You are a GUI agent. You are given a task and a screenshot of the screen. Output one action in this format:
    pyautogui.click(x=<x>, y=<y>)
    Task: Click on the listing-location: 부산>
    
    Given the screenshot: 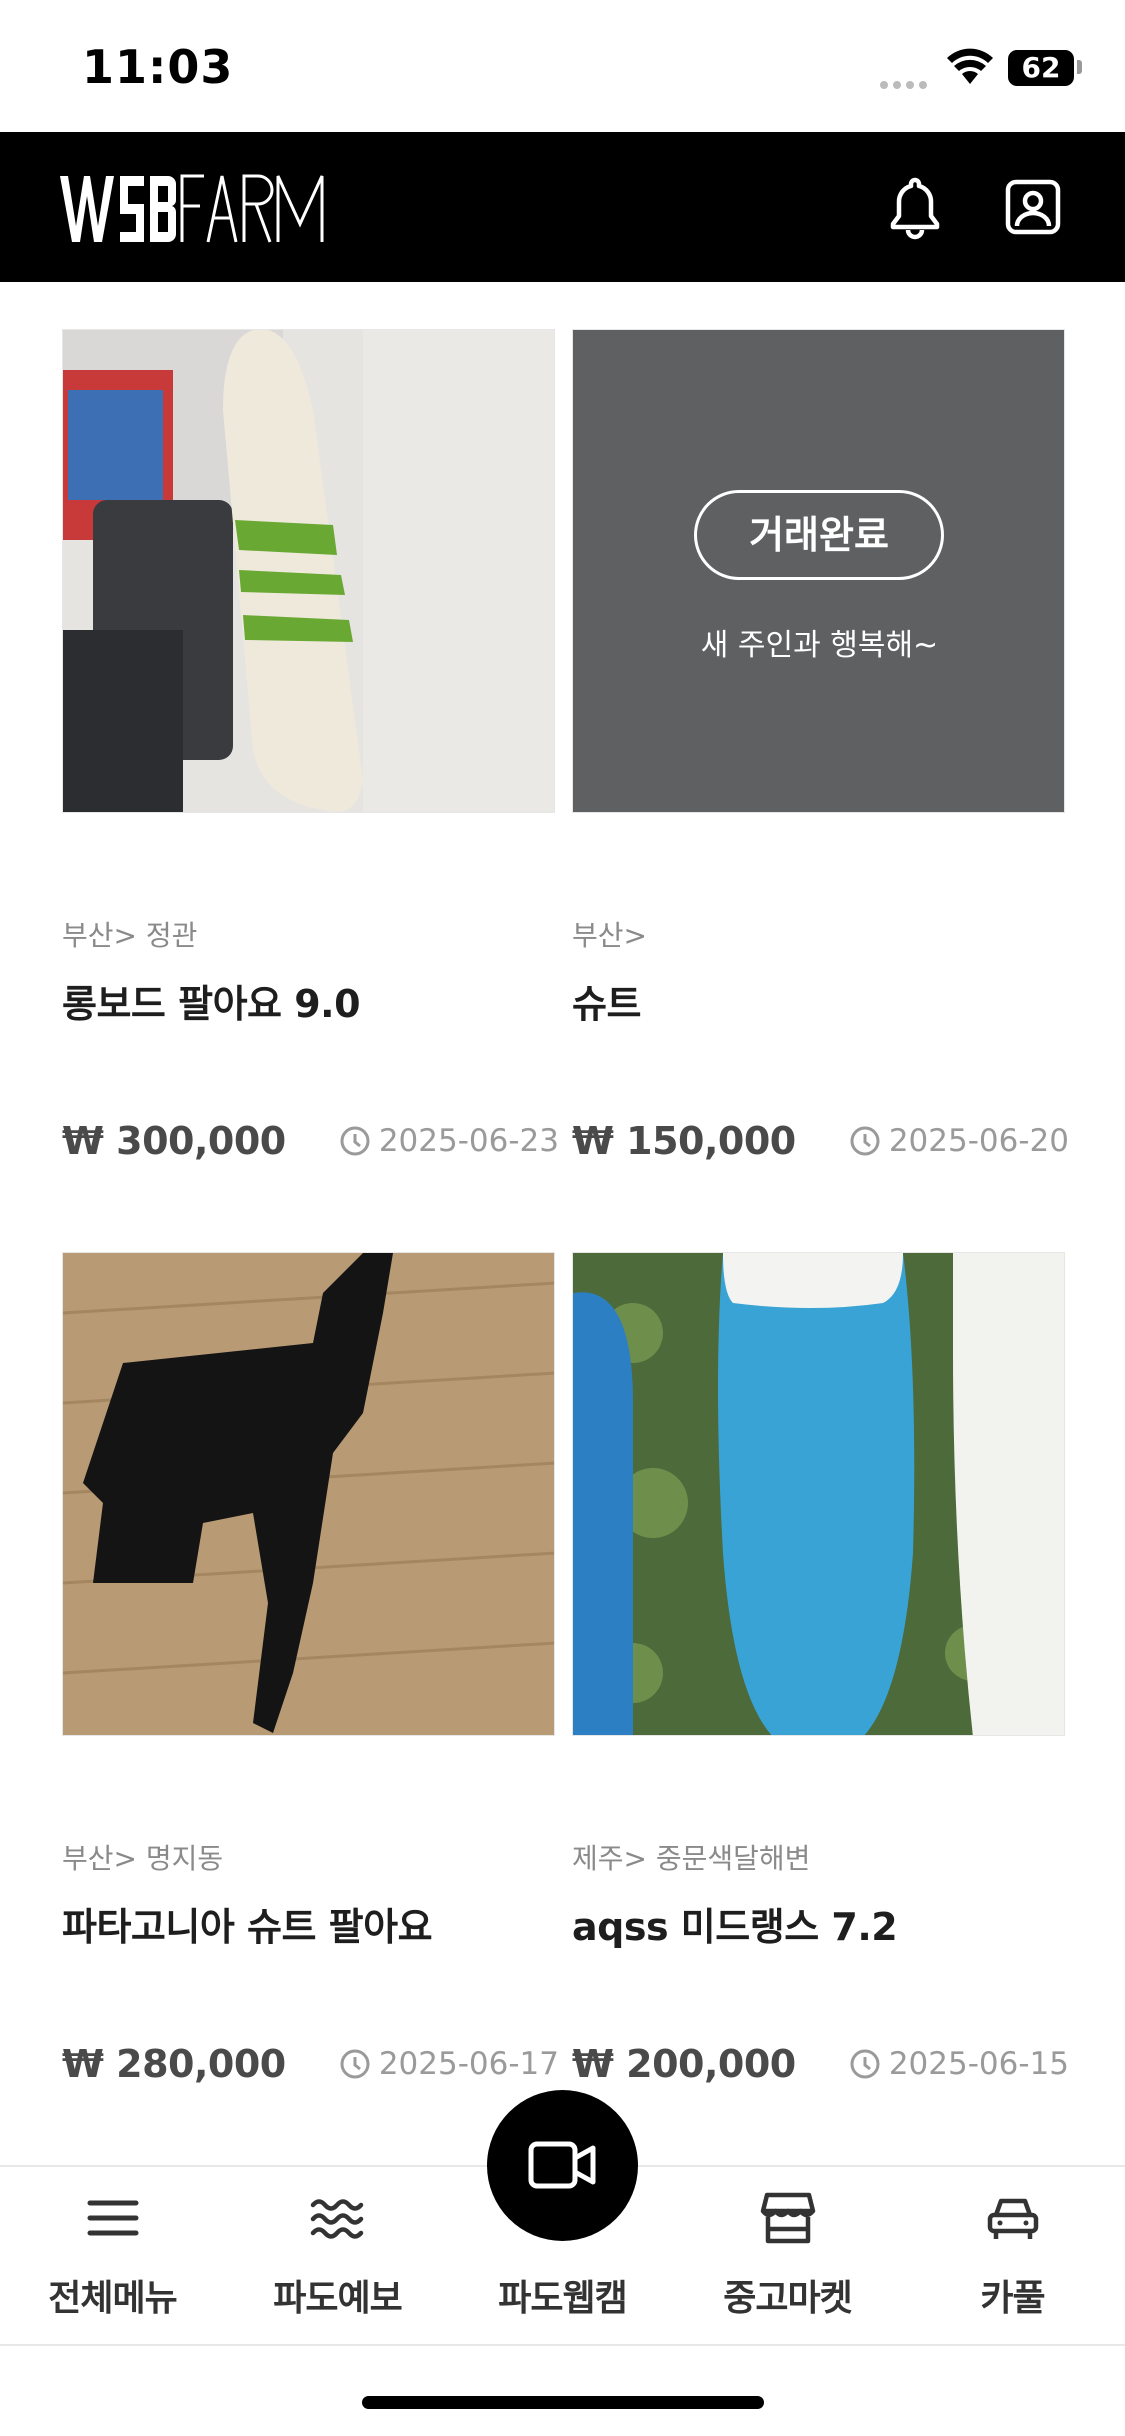 What is the action you would take?
    pyautogui.click(x=609, y=935)
    